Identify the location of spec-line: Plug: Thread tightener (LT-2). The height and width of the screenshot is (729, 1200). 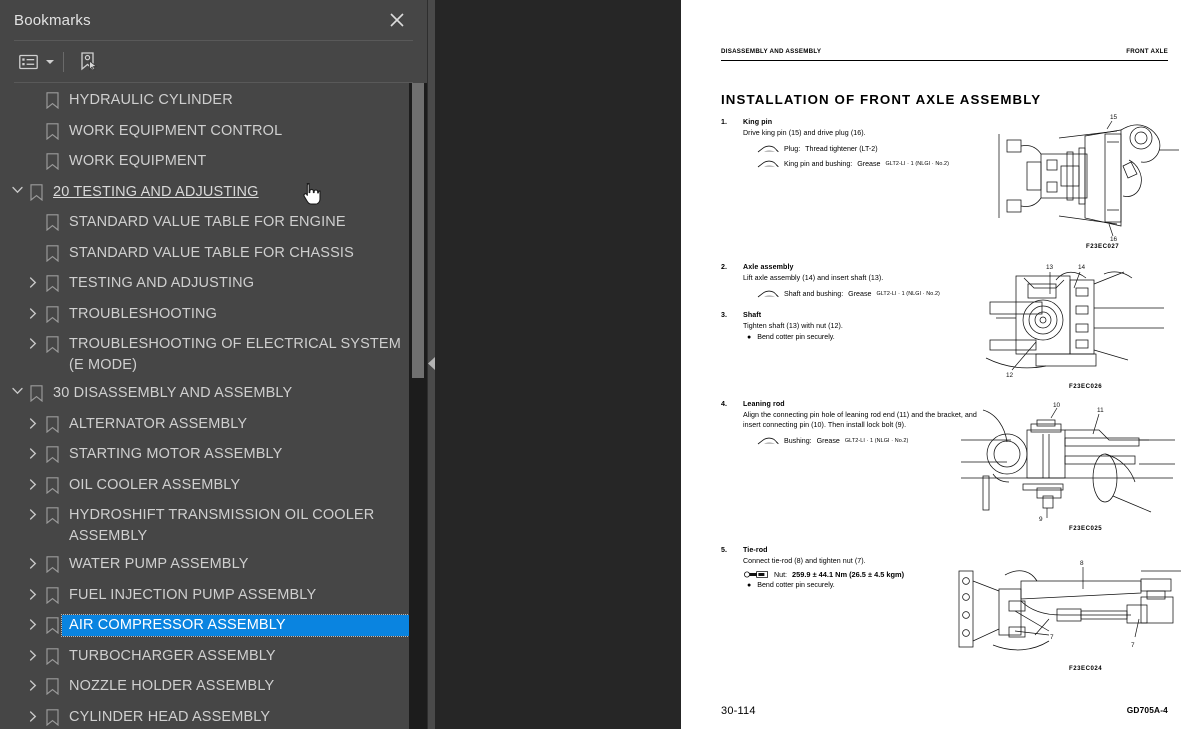
(861, 149).